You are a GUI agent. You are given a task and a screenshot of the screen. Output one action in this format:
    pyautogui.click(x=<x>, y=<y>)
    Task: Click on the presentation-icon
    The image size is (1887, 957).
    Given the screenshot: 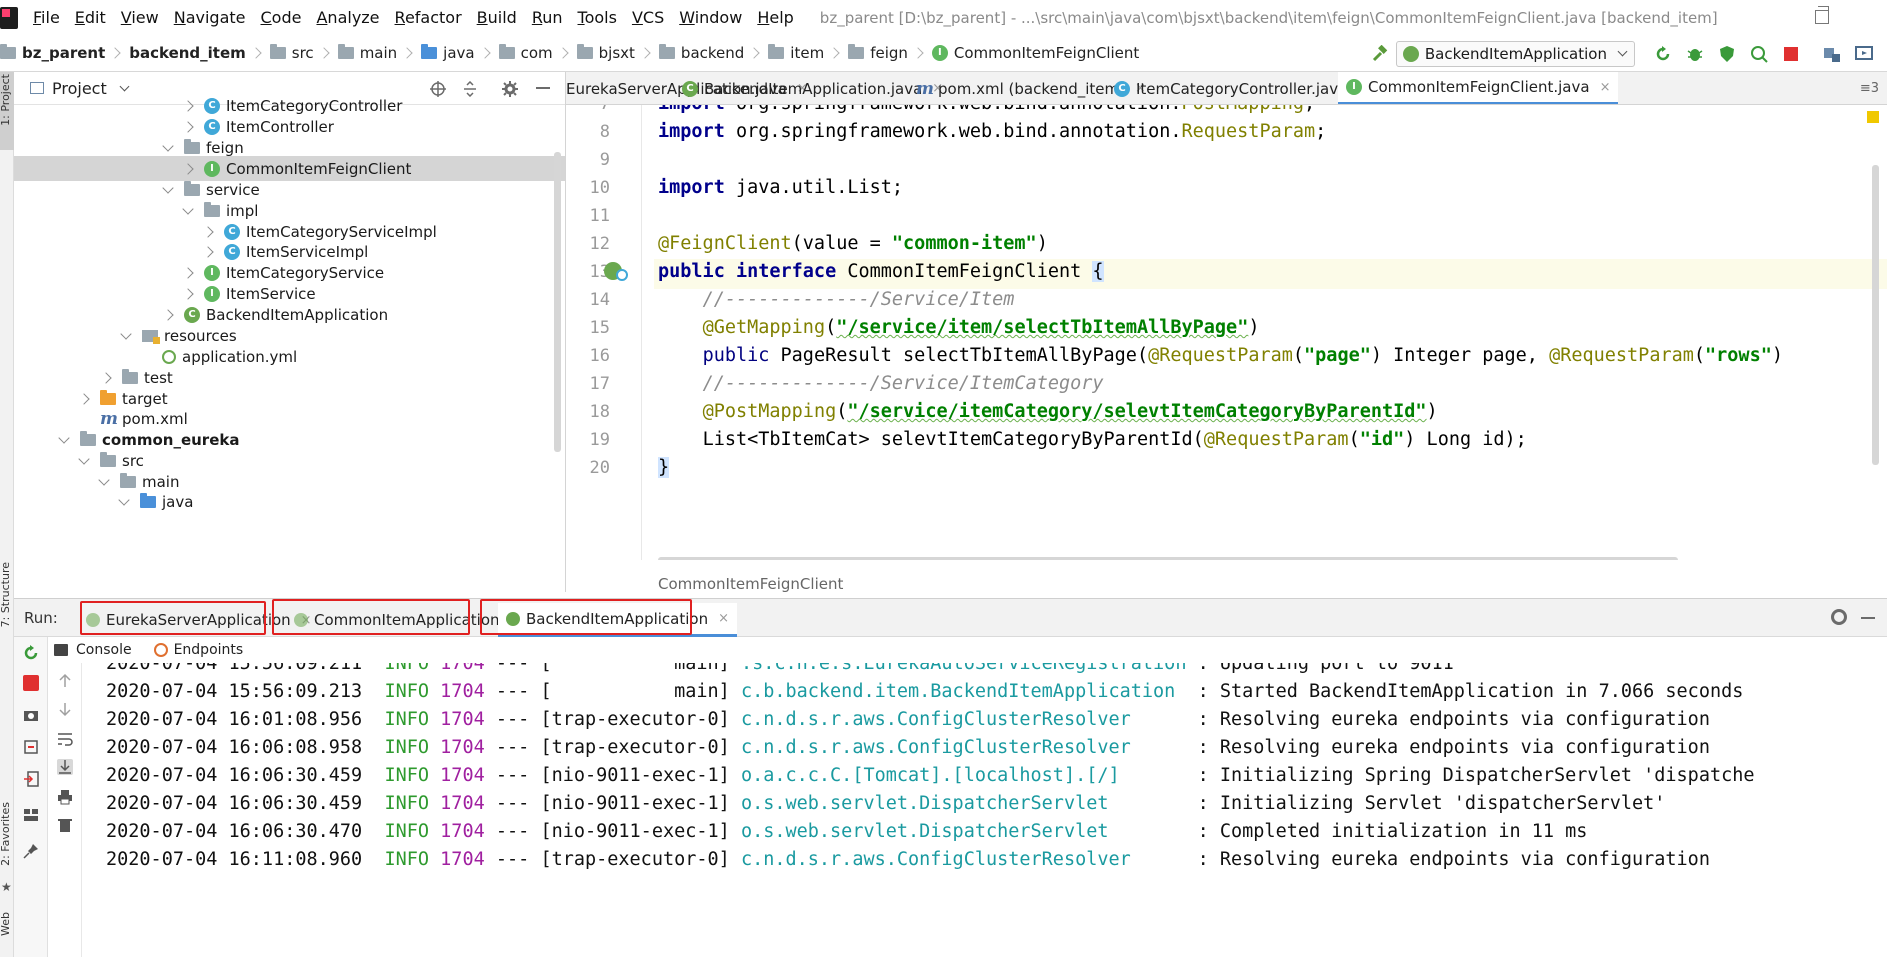 What is the action you would take?
    pyautogui.click(x=1864, y=54)
    